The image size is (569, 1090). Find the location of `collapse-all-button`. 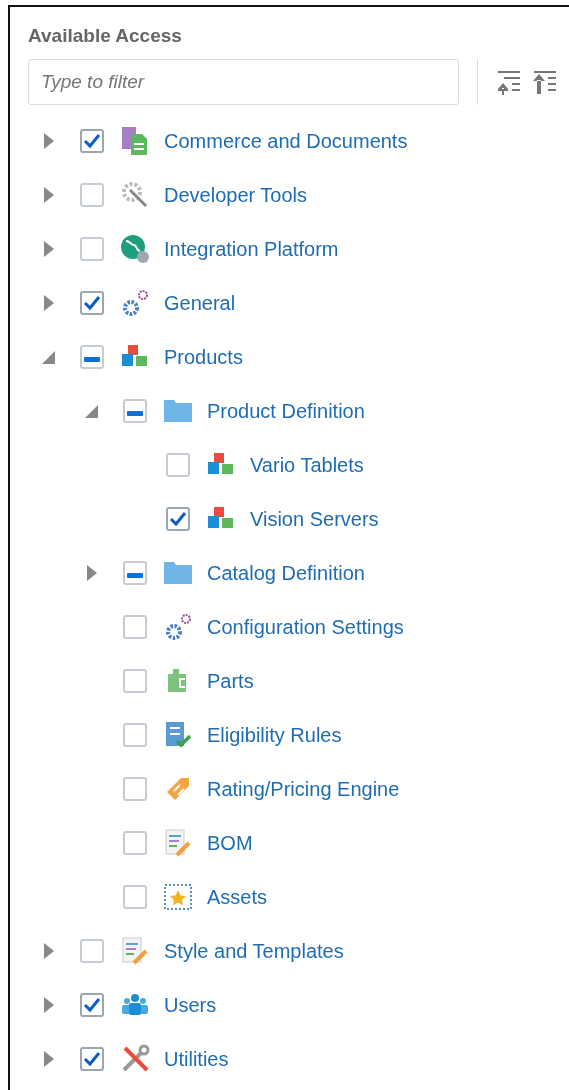

collapse-all-button is located at coordinates (545, 82).